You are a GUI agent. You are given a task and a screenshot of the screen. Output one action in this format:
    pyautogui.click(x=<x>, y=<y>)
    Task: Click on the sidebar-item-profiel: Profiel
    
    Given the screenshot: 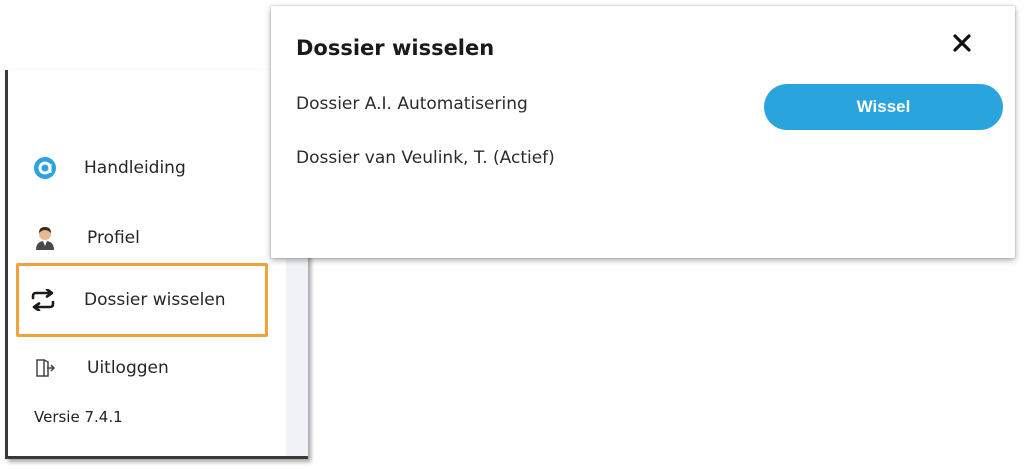 What is the action you would take?
    pyautogui.click(x=138, y=238)
    